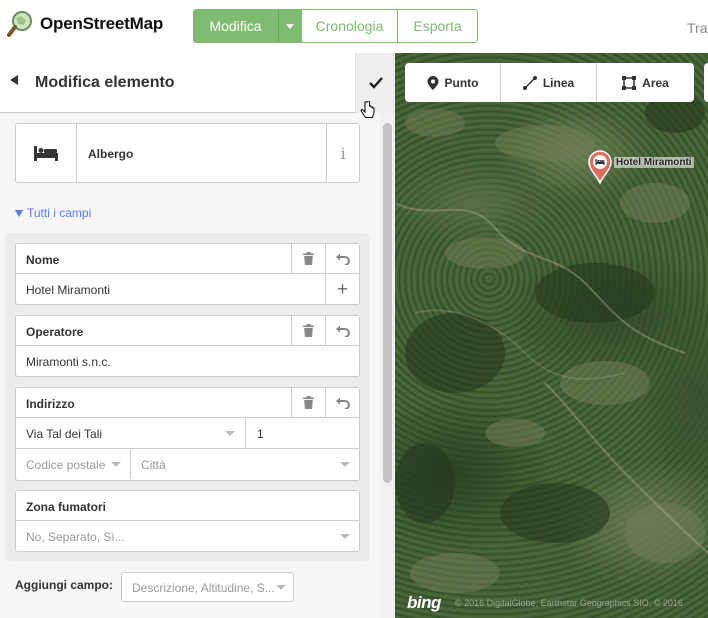  Describe the element at coordinates (153, 464) in the screenshot. I see `city-placeholder: Città` at that location.